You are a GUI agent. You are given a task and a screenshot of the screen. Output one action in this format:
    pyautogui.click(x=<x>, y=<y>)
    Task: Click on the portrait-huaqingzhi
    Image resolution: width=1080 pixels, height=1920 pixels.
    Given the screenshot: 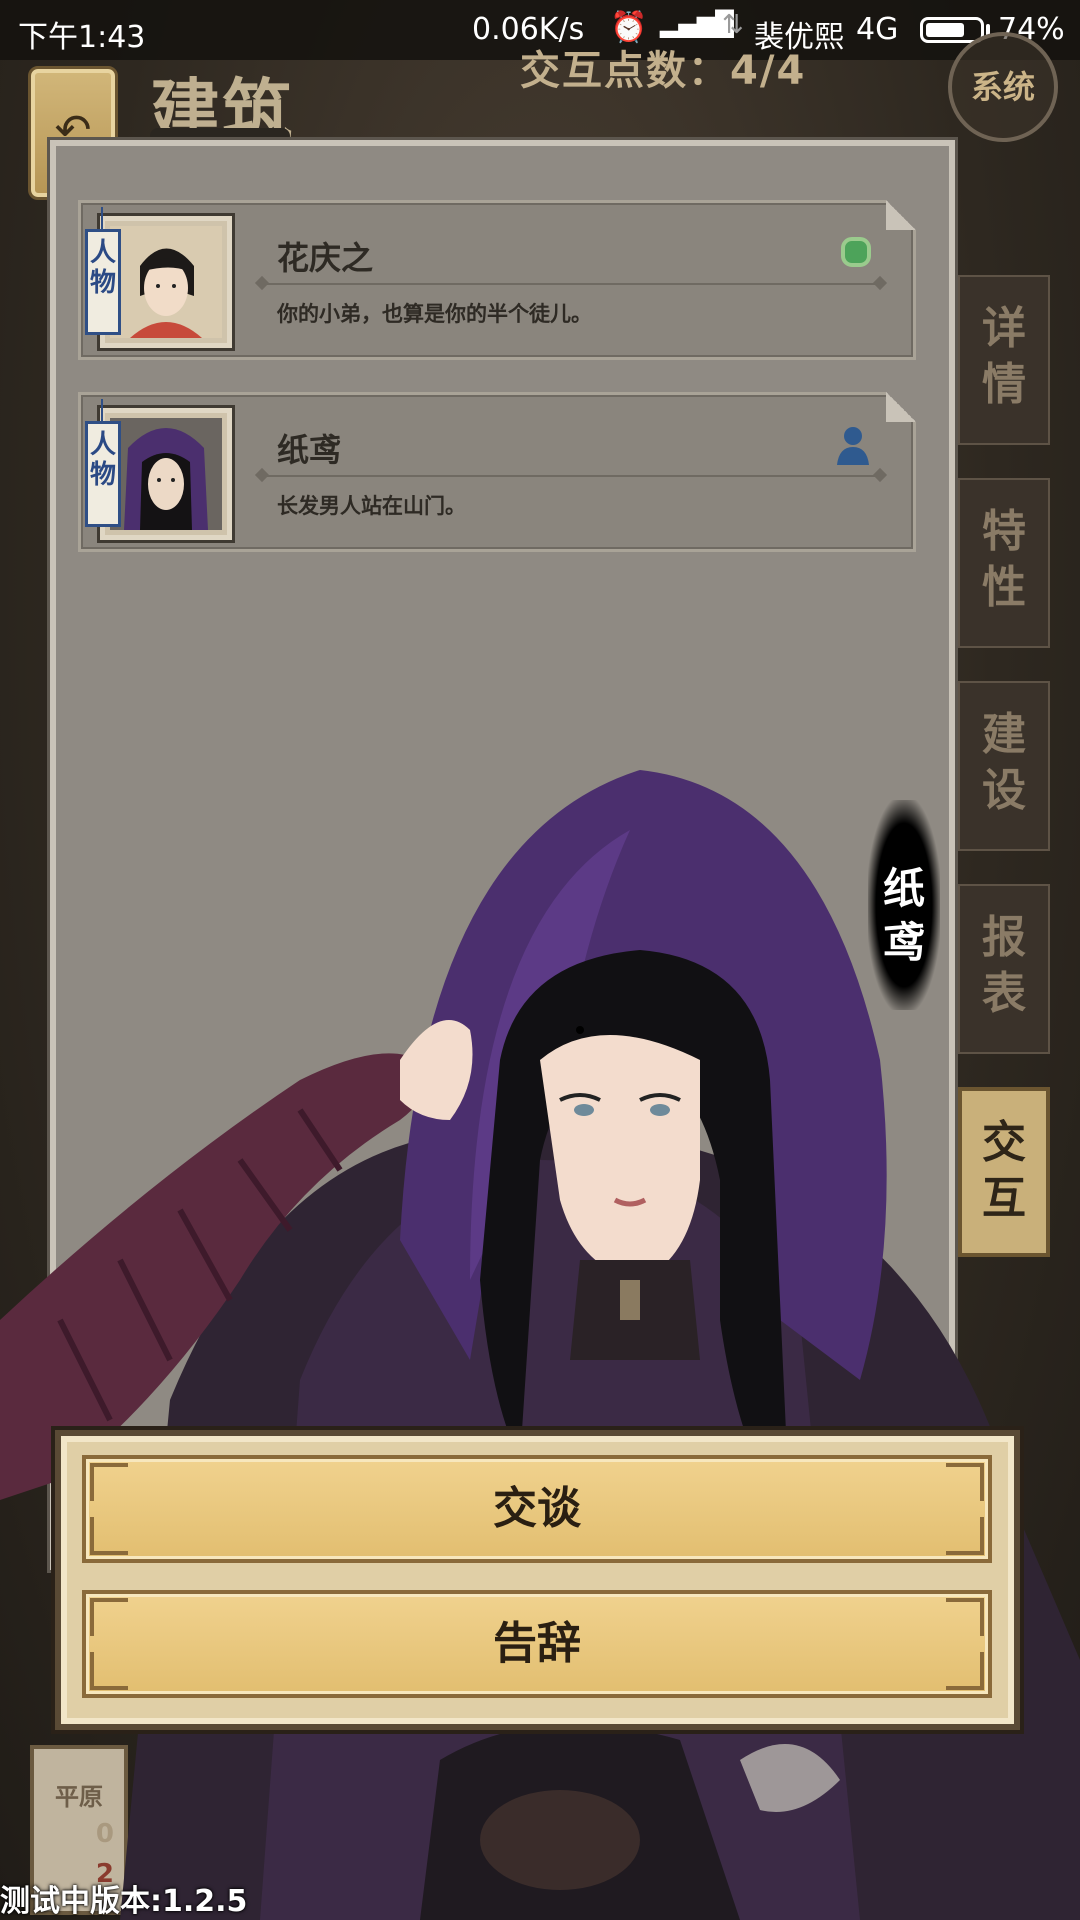 What is the action you would take?
    pyautogui.click(x=166, y=282)
    